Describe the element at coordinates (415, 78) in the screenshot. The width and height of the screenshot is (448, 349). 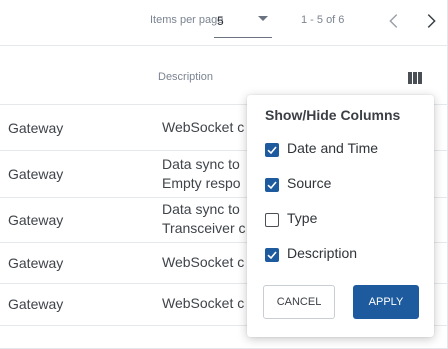
I see `columns-icon` at that location.